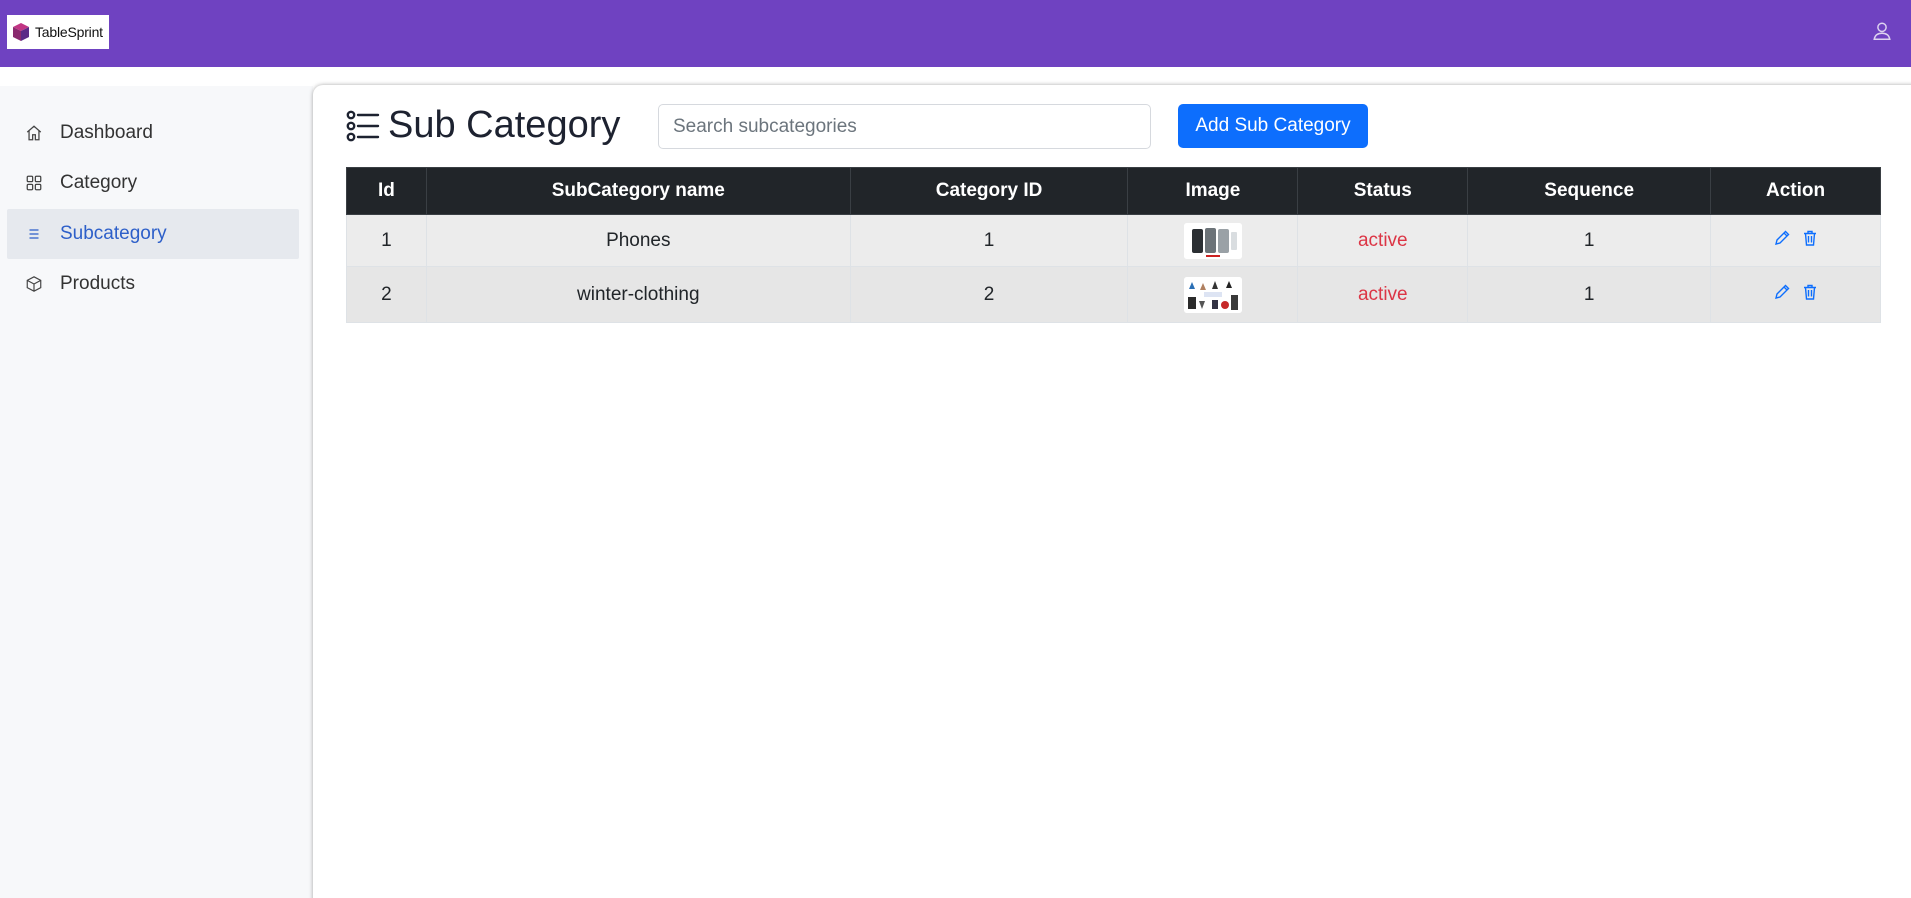 The width and height of the screenshot is (1911, 898). What do you see at coordinates (113, 233) in the screenshot?
I see `sidebar-item-label: Subcategory` at bounding box center [113, 233].